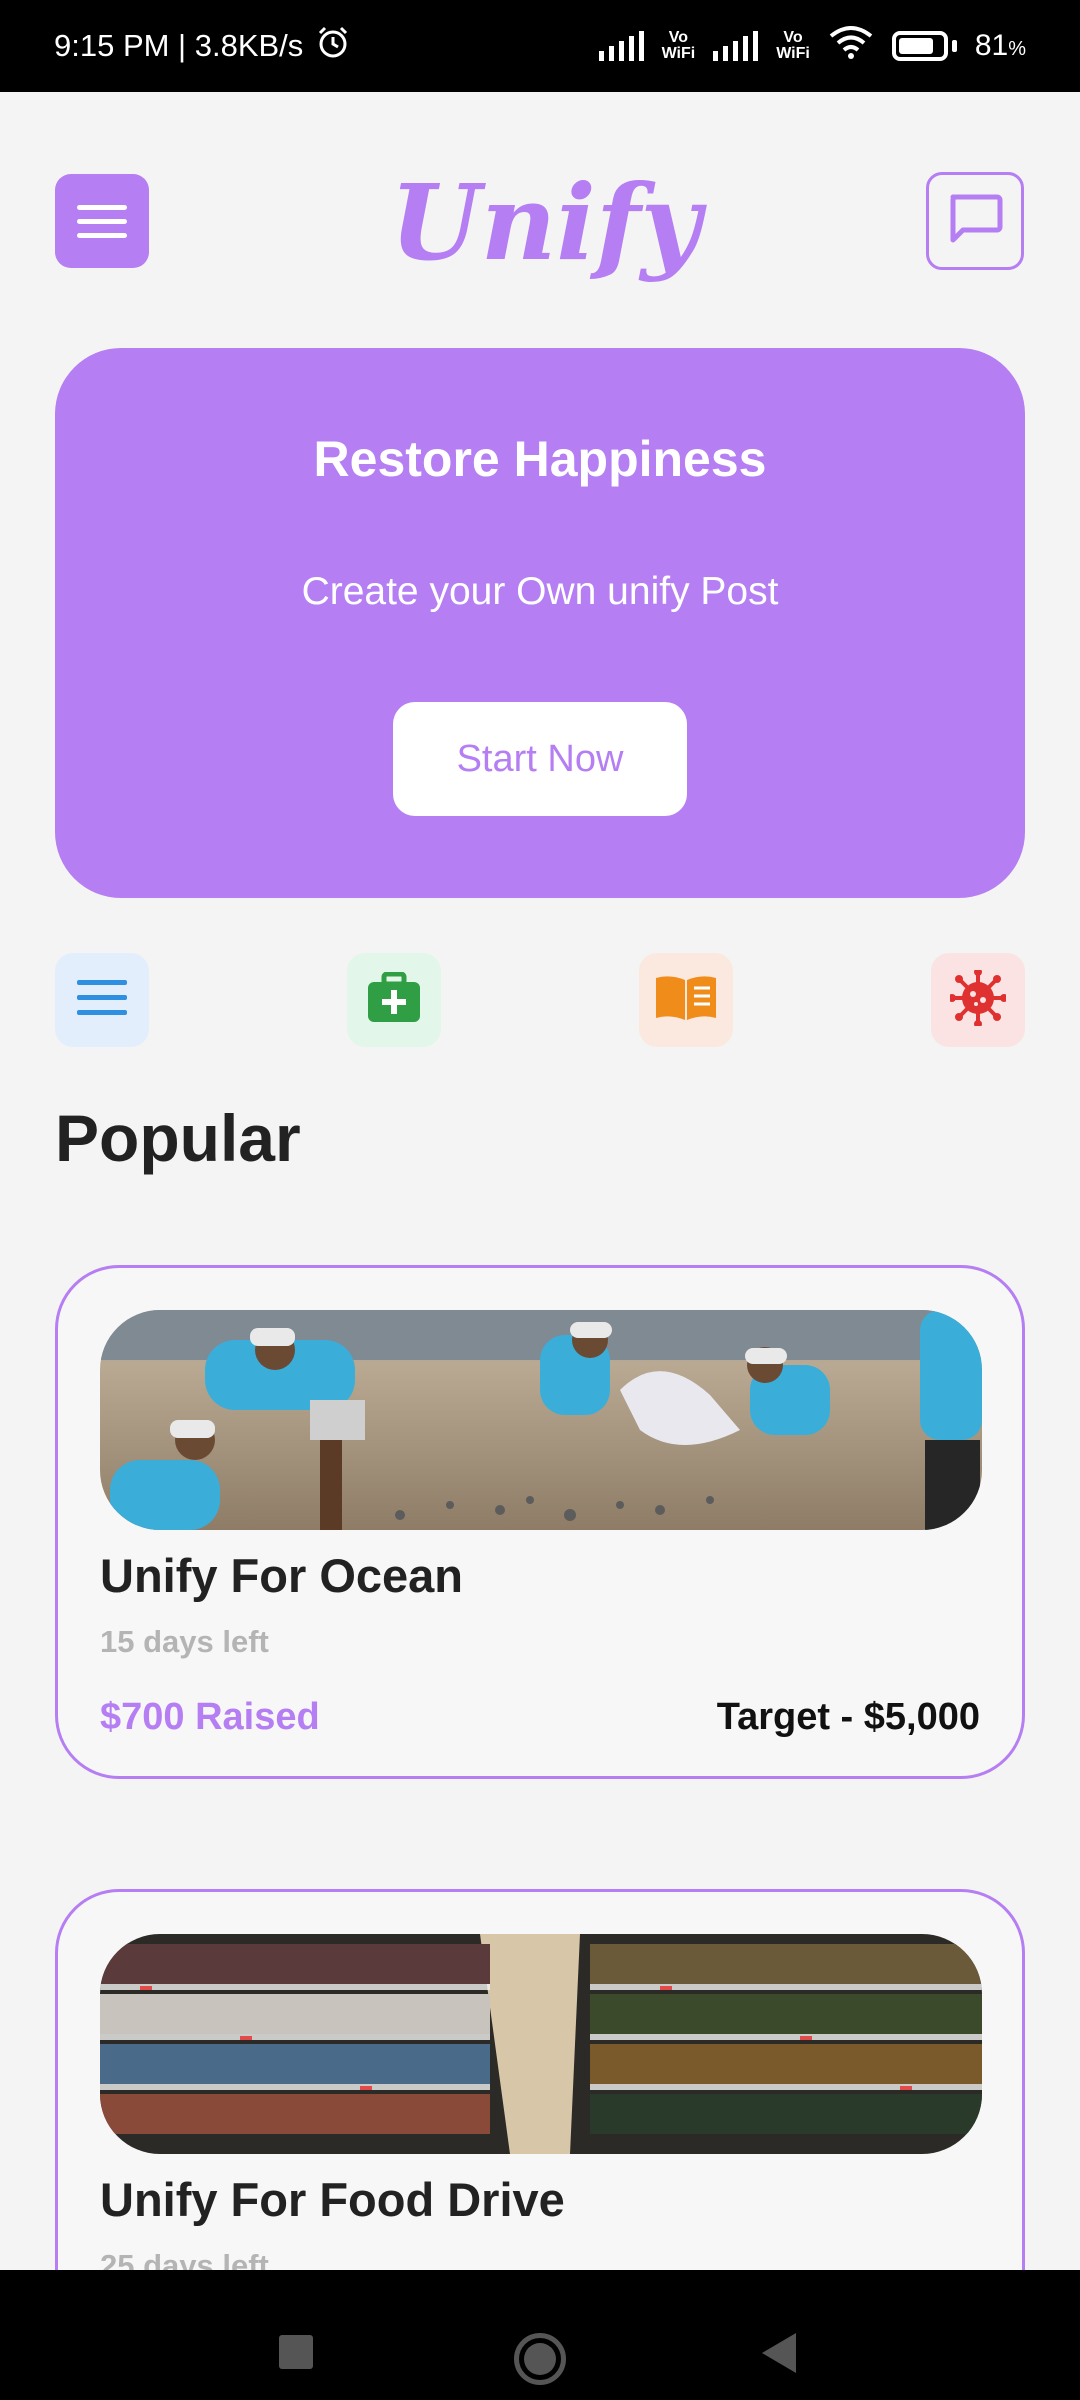 Image resolution: width=1080 pixels, height=2400 pixels. What do you see at coordinates (812, 46) in the screenshot?
I see `status-right: Vo WiFi Vo WiFi 81%` at bounding box center [812, 46].